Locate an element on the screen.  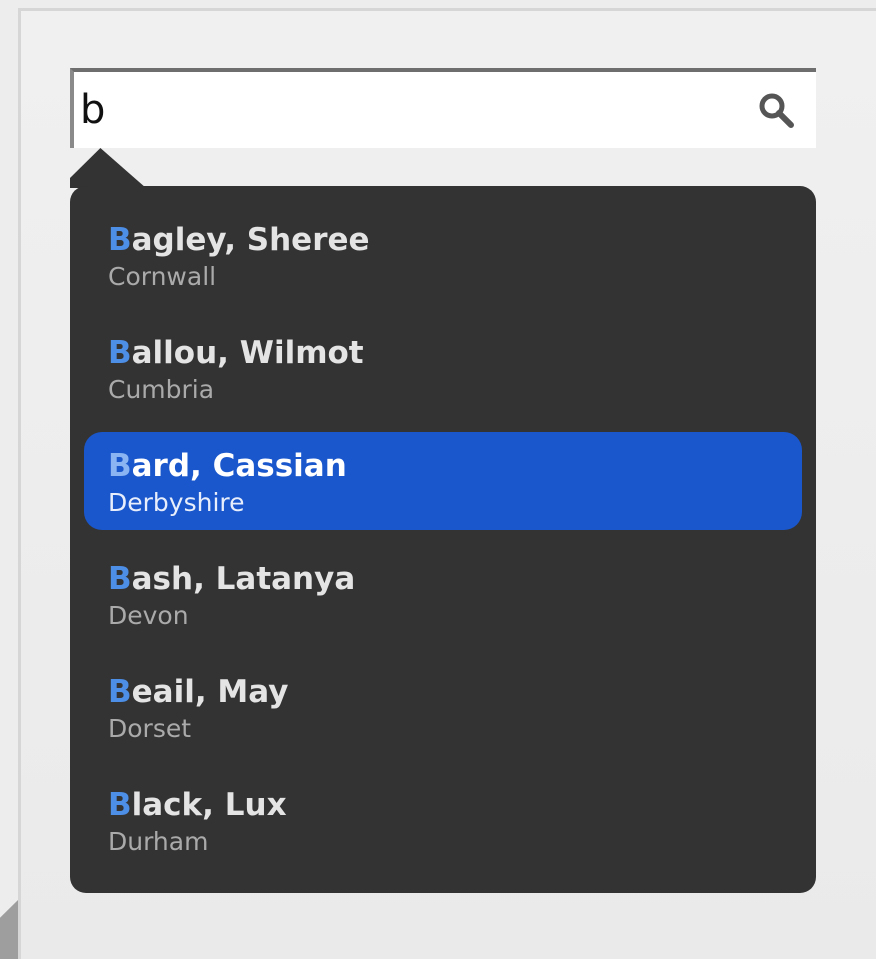
result-item: Bash, Latanya Devon is located at coordinates (443, 601).